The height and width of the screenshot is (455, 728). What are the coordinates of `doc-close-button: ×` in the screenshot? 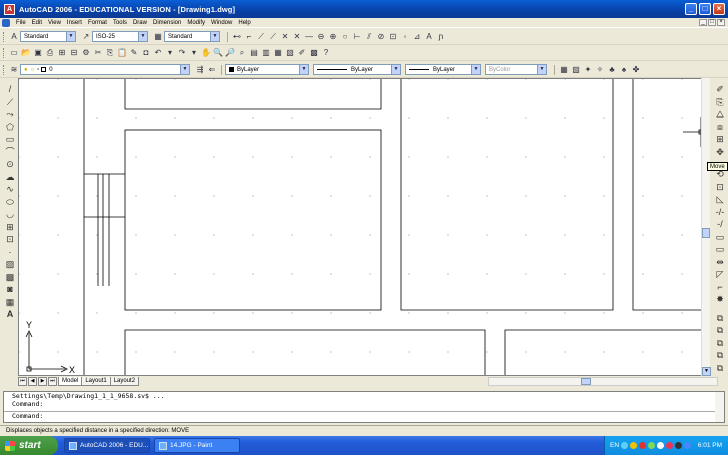 It's located at (721, 22).